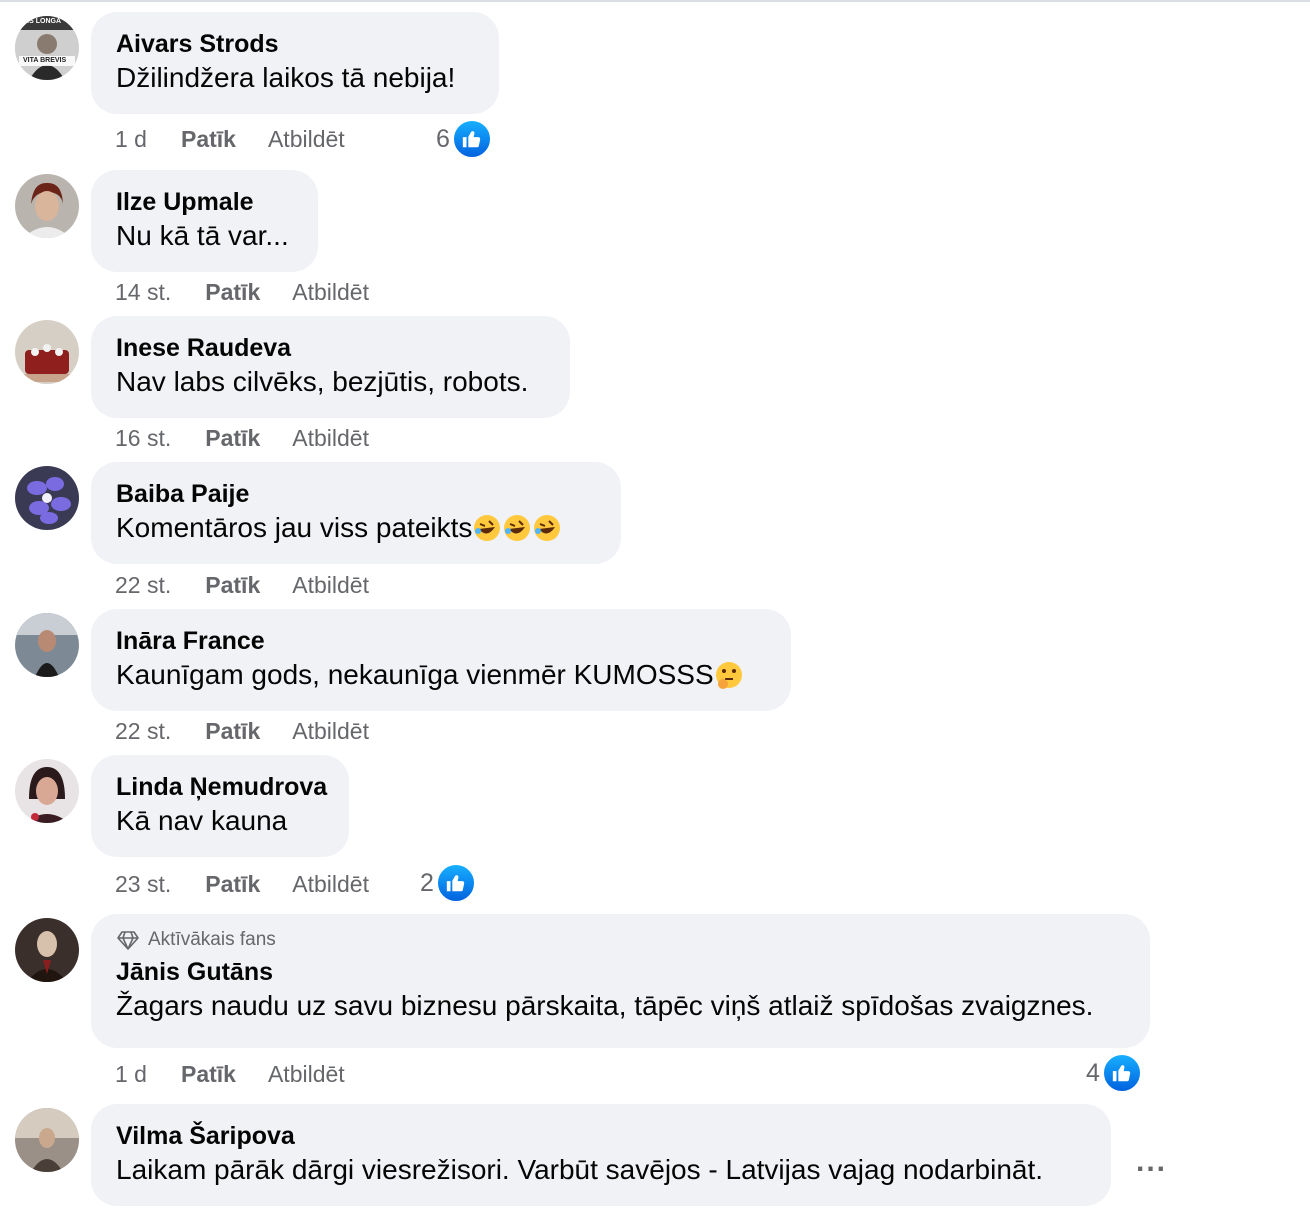 This screenshot has height=1211, width=1310. Describe the element at coordinates (45, 60) in the screenshot. I see `avatar-text-bottom: VITA BREVIS` at that location.